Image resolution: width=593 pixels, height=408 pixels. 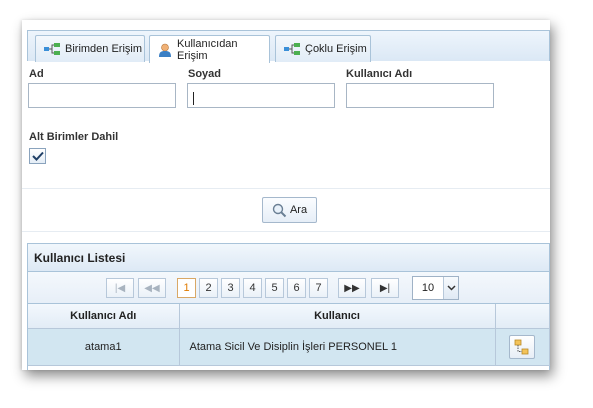 I want to click on tab-birimden-erisim: Birimden Erişim, so click(x=90, y=48).